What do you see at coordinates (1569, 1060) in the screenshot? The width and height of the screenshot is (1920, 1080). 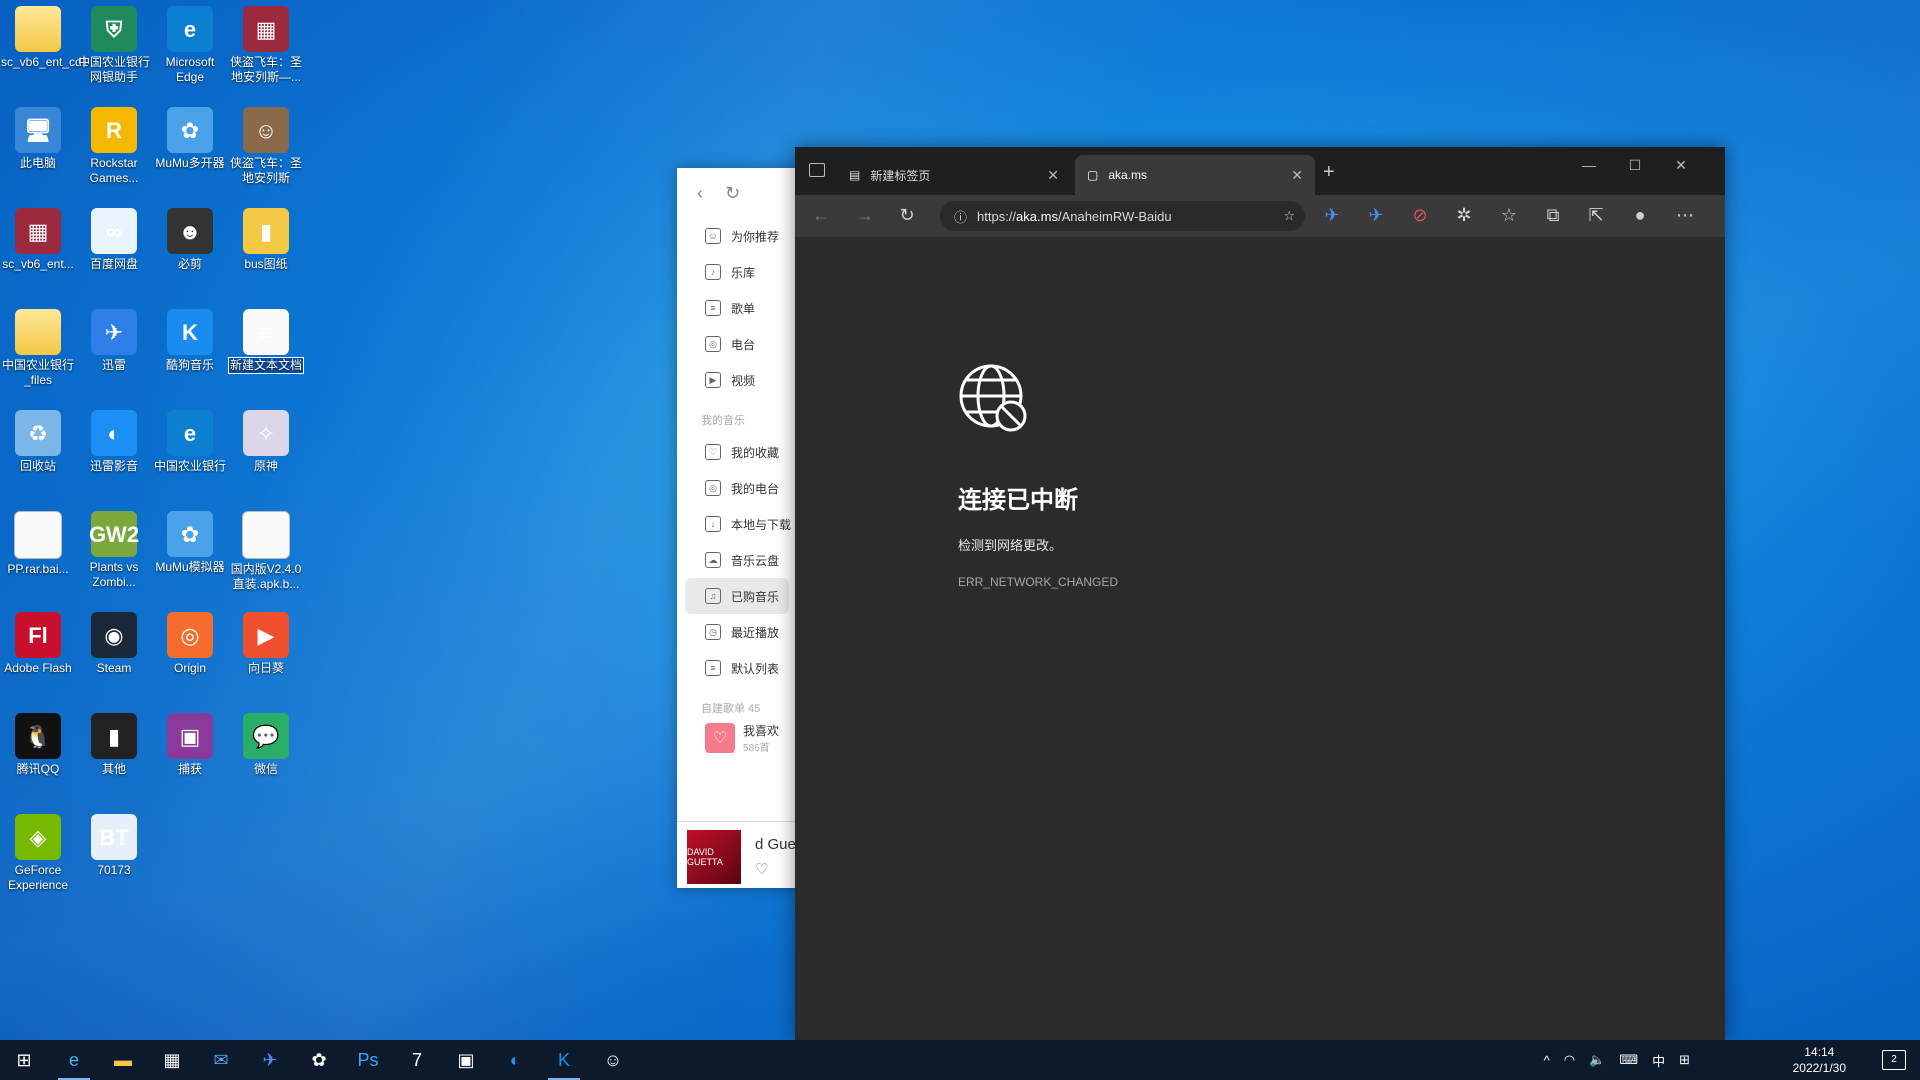 I see `wifi-icon: ◠` at bounding box center [1569, 1060].